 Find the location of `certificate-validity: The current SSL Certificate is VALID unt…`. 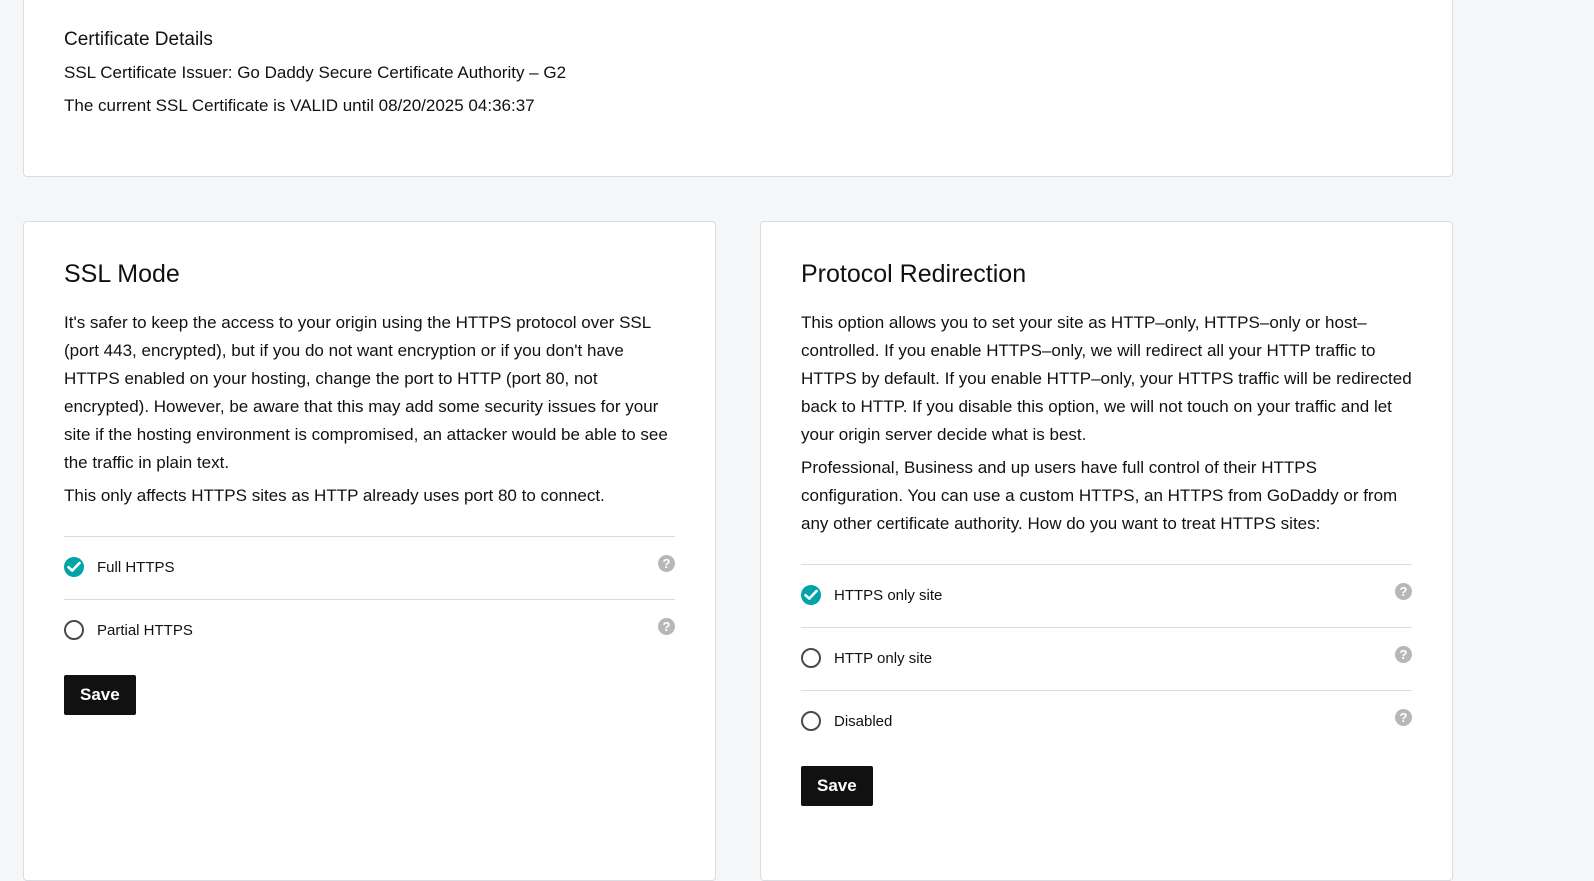

certificate-validity: The current SSL Certificate is VALID unt… is located at coordinates (299, 105).